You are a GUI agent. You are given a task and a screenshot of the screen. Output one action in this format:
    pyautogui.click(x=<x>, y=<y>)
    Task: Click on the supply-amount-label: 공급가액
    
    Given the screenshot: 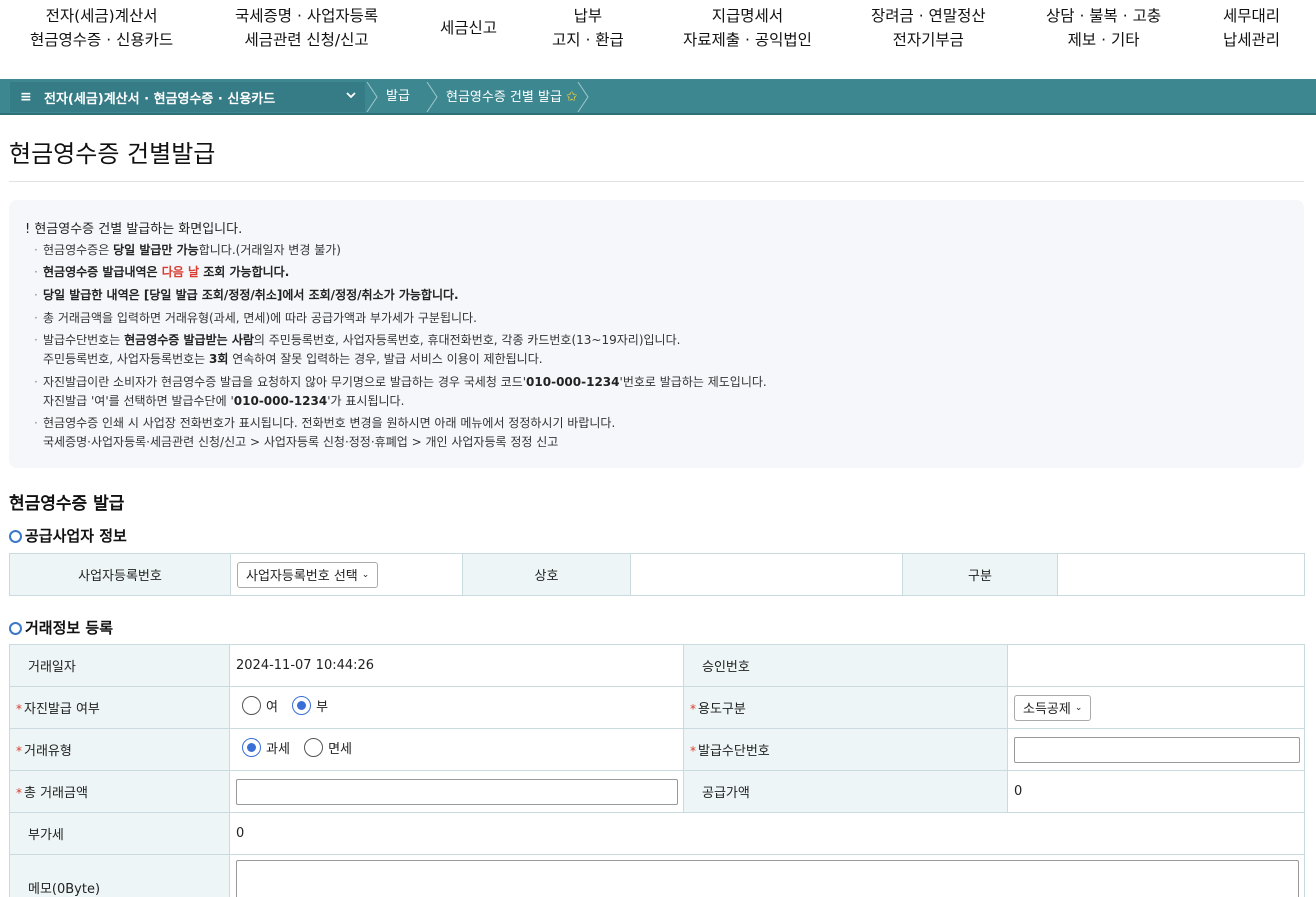 What is the action you would take?
    pyautogui.click(x=845, y=791)
    